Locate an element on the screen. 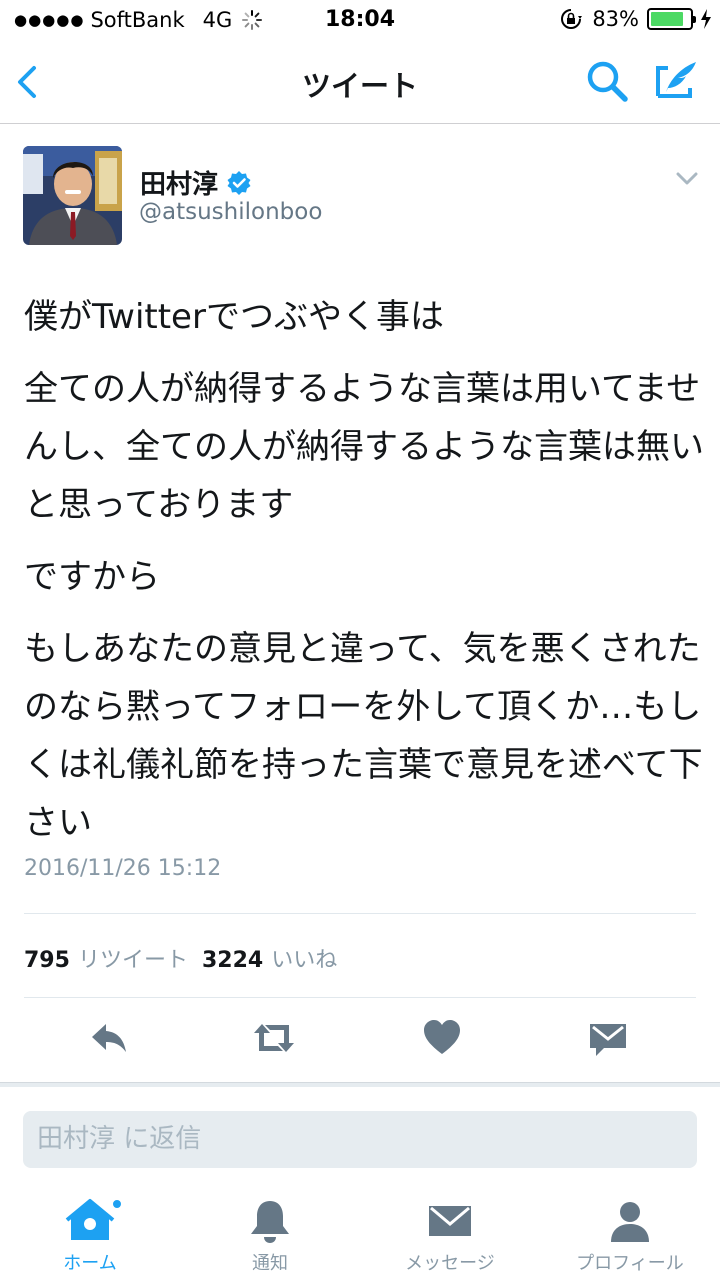 The height and width of the screenshot is (1280, 720). tab-home: ホーム is located at coordinates (90, 1233).